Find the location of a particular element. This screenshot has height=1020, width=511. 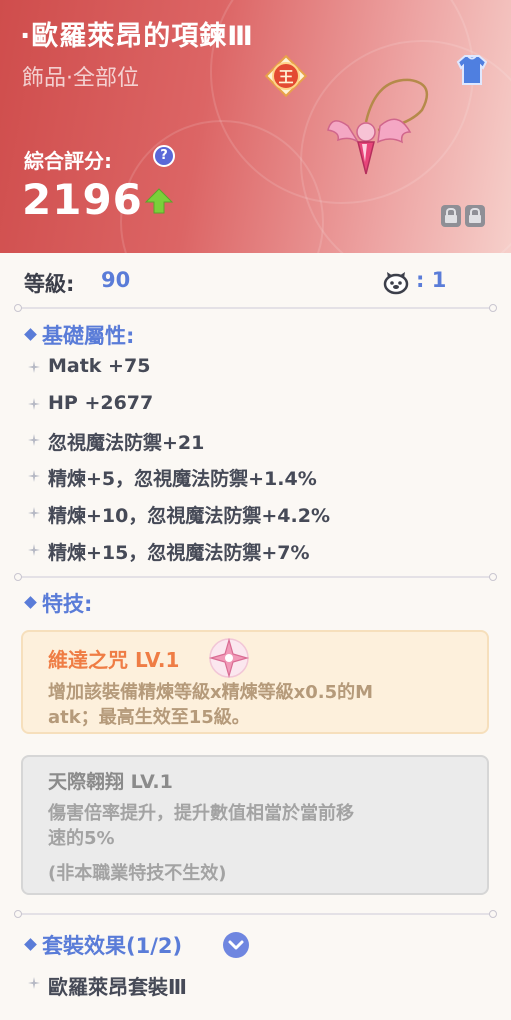

attribute-line: 精煉+5，忽視魔法防禦+1.4% is located at coordinates (182, 479).